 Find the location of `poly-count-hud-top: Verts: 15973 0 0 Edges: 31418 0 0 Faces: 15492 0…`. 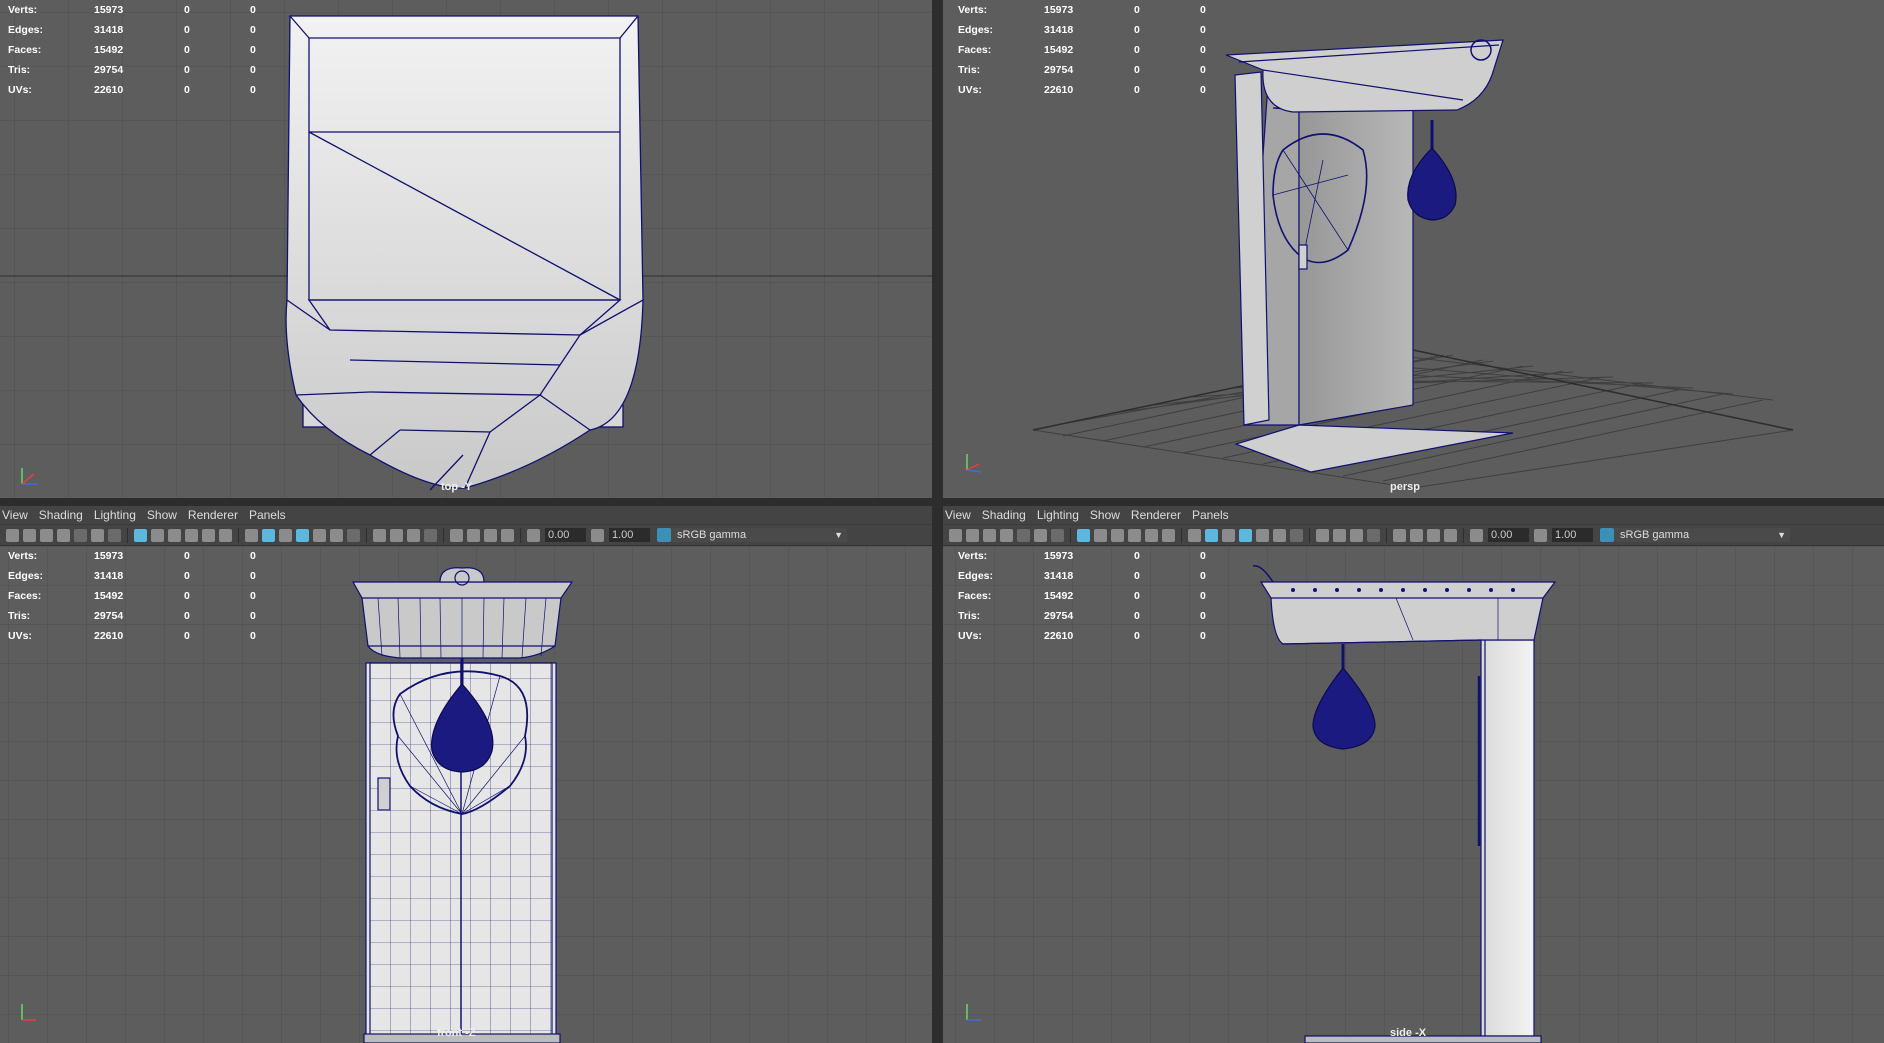

poly-count-hud-top: Verts: 15973 0 0 Edges: 31418 0 0 Faces: 15492 0… is located at coordinates (138, 50).